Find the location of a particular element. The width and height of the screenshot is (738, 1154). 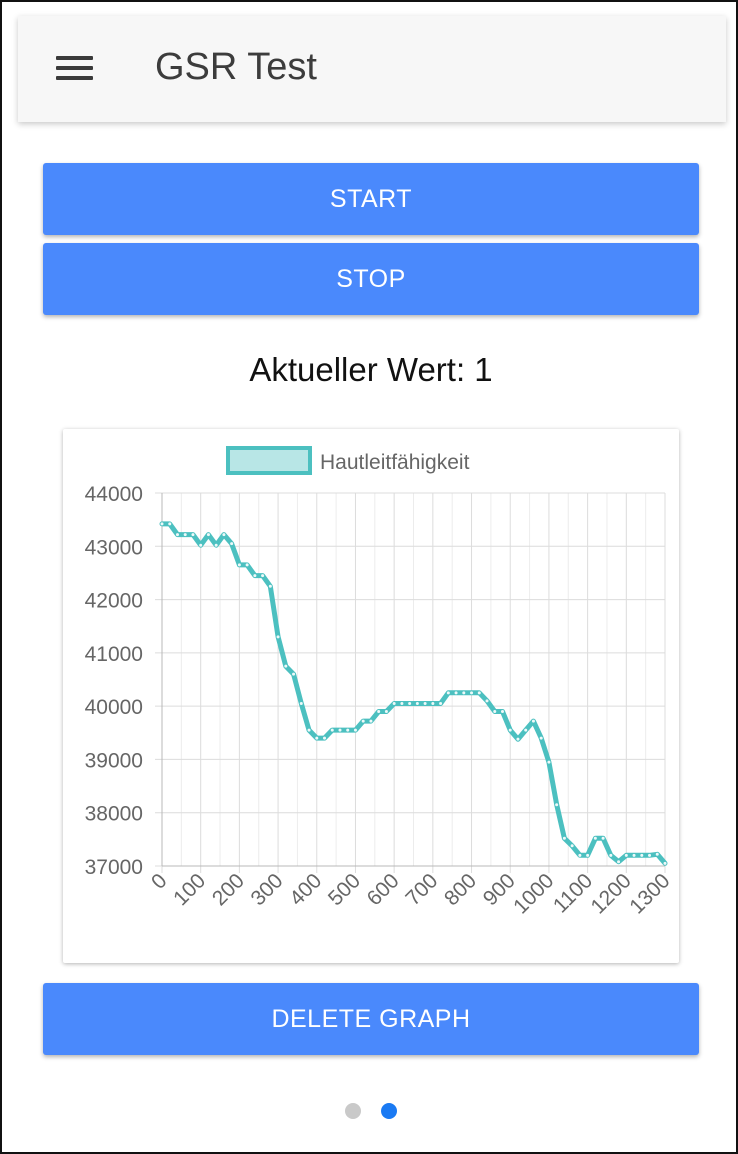

menu-line-bottom is located at coordinates (74, 78).